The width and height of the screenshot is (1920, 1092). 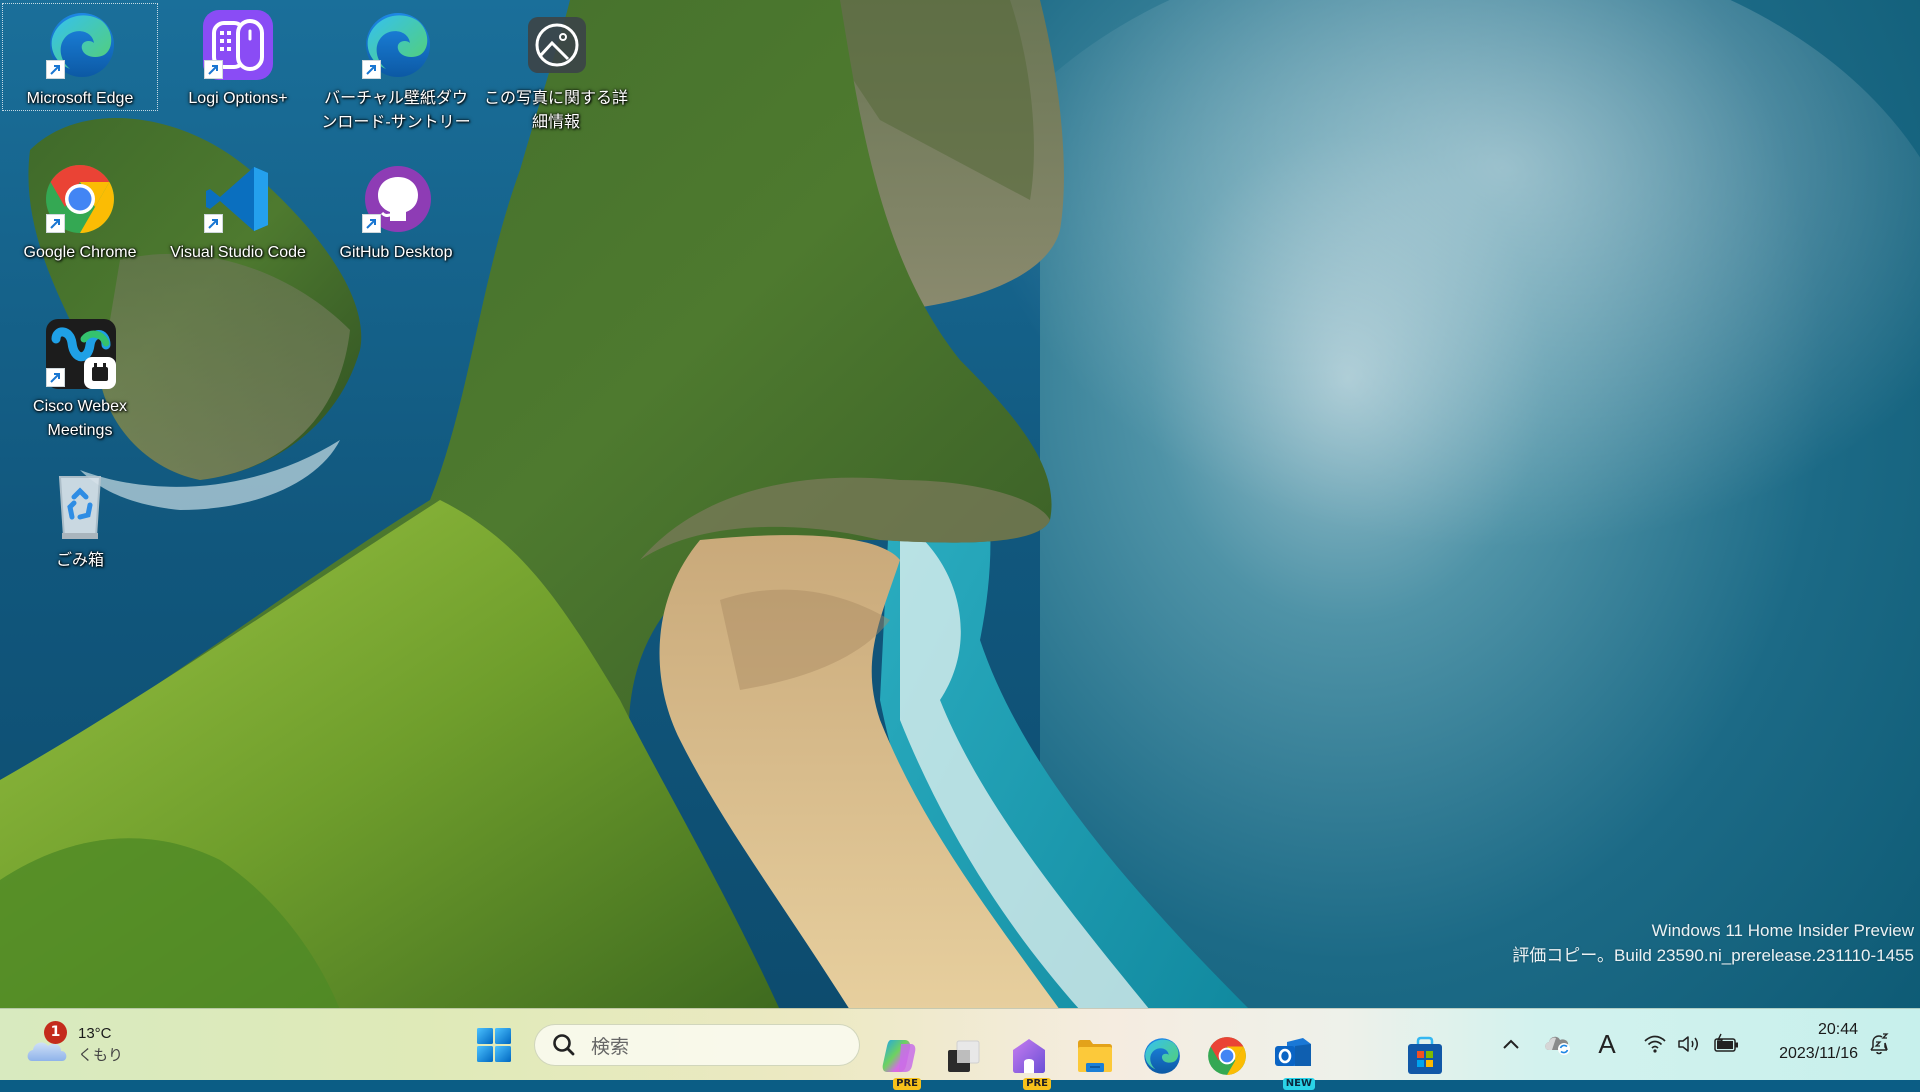 I want to click on battery-button, so click(x=1727, y=1044).